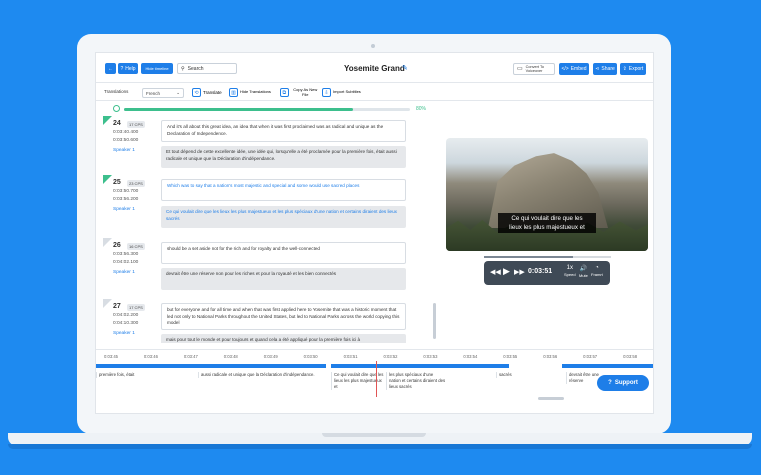 This screenshot has width=761, height=475. What do you see at coordinates (540, 271) in the screenshot?
I see `current-time: 0:03:51` at bounding box center [540, 271].